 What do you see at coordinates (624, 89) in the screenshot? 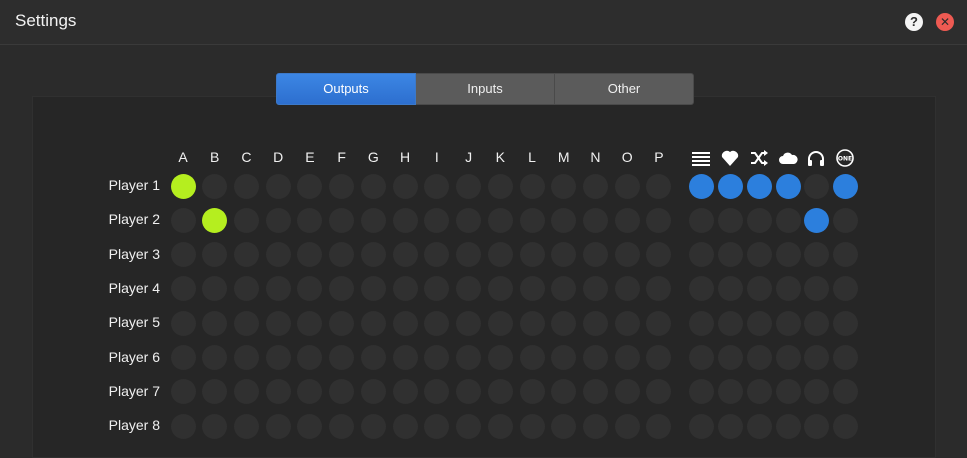
I see `tab-other: Other` at bounding box center [624, 89].